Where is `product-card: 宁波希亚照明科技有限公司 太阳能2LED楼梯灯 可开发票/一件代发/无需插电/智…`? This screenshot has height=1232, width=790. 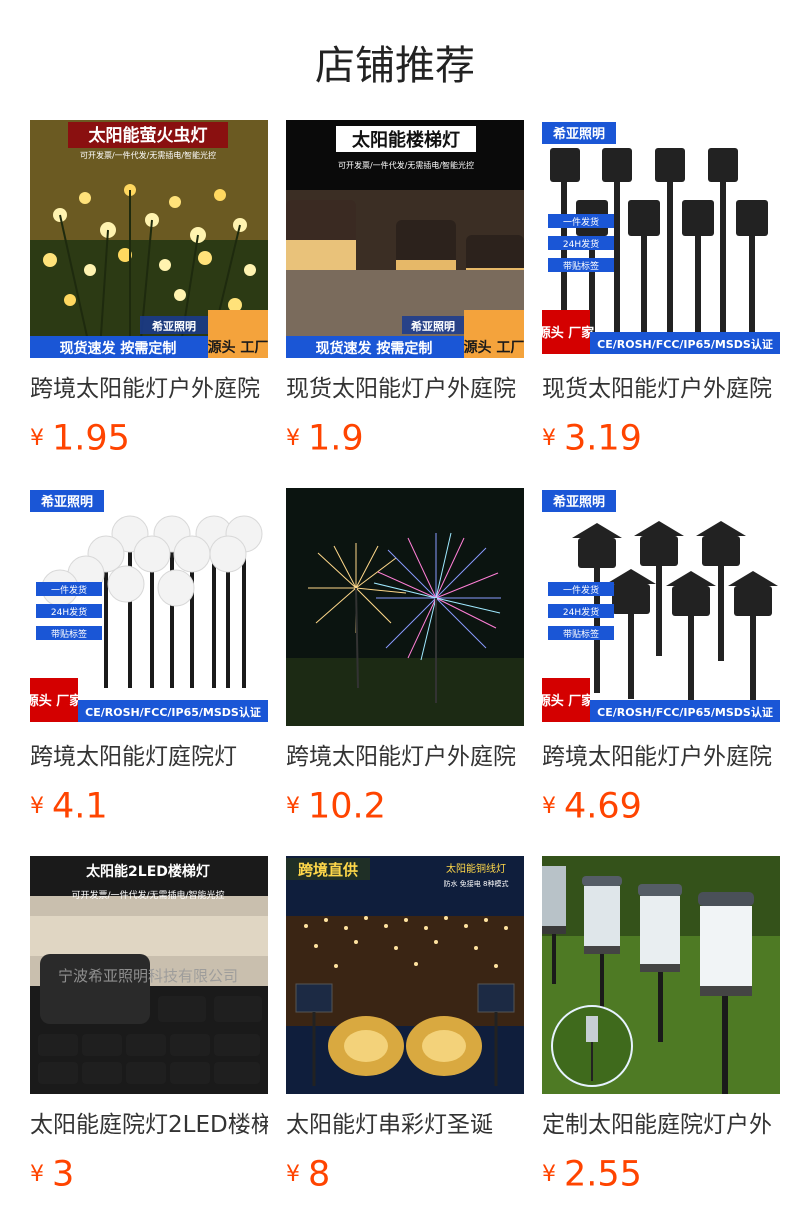
product-card: 宁波希亚照明科技有限公司 太阳能2LED楼梯灯 可开发票/一件代发/无需插电/智… is located at coordinates (149, 1040).